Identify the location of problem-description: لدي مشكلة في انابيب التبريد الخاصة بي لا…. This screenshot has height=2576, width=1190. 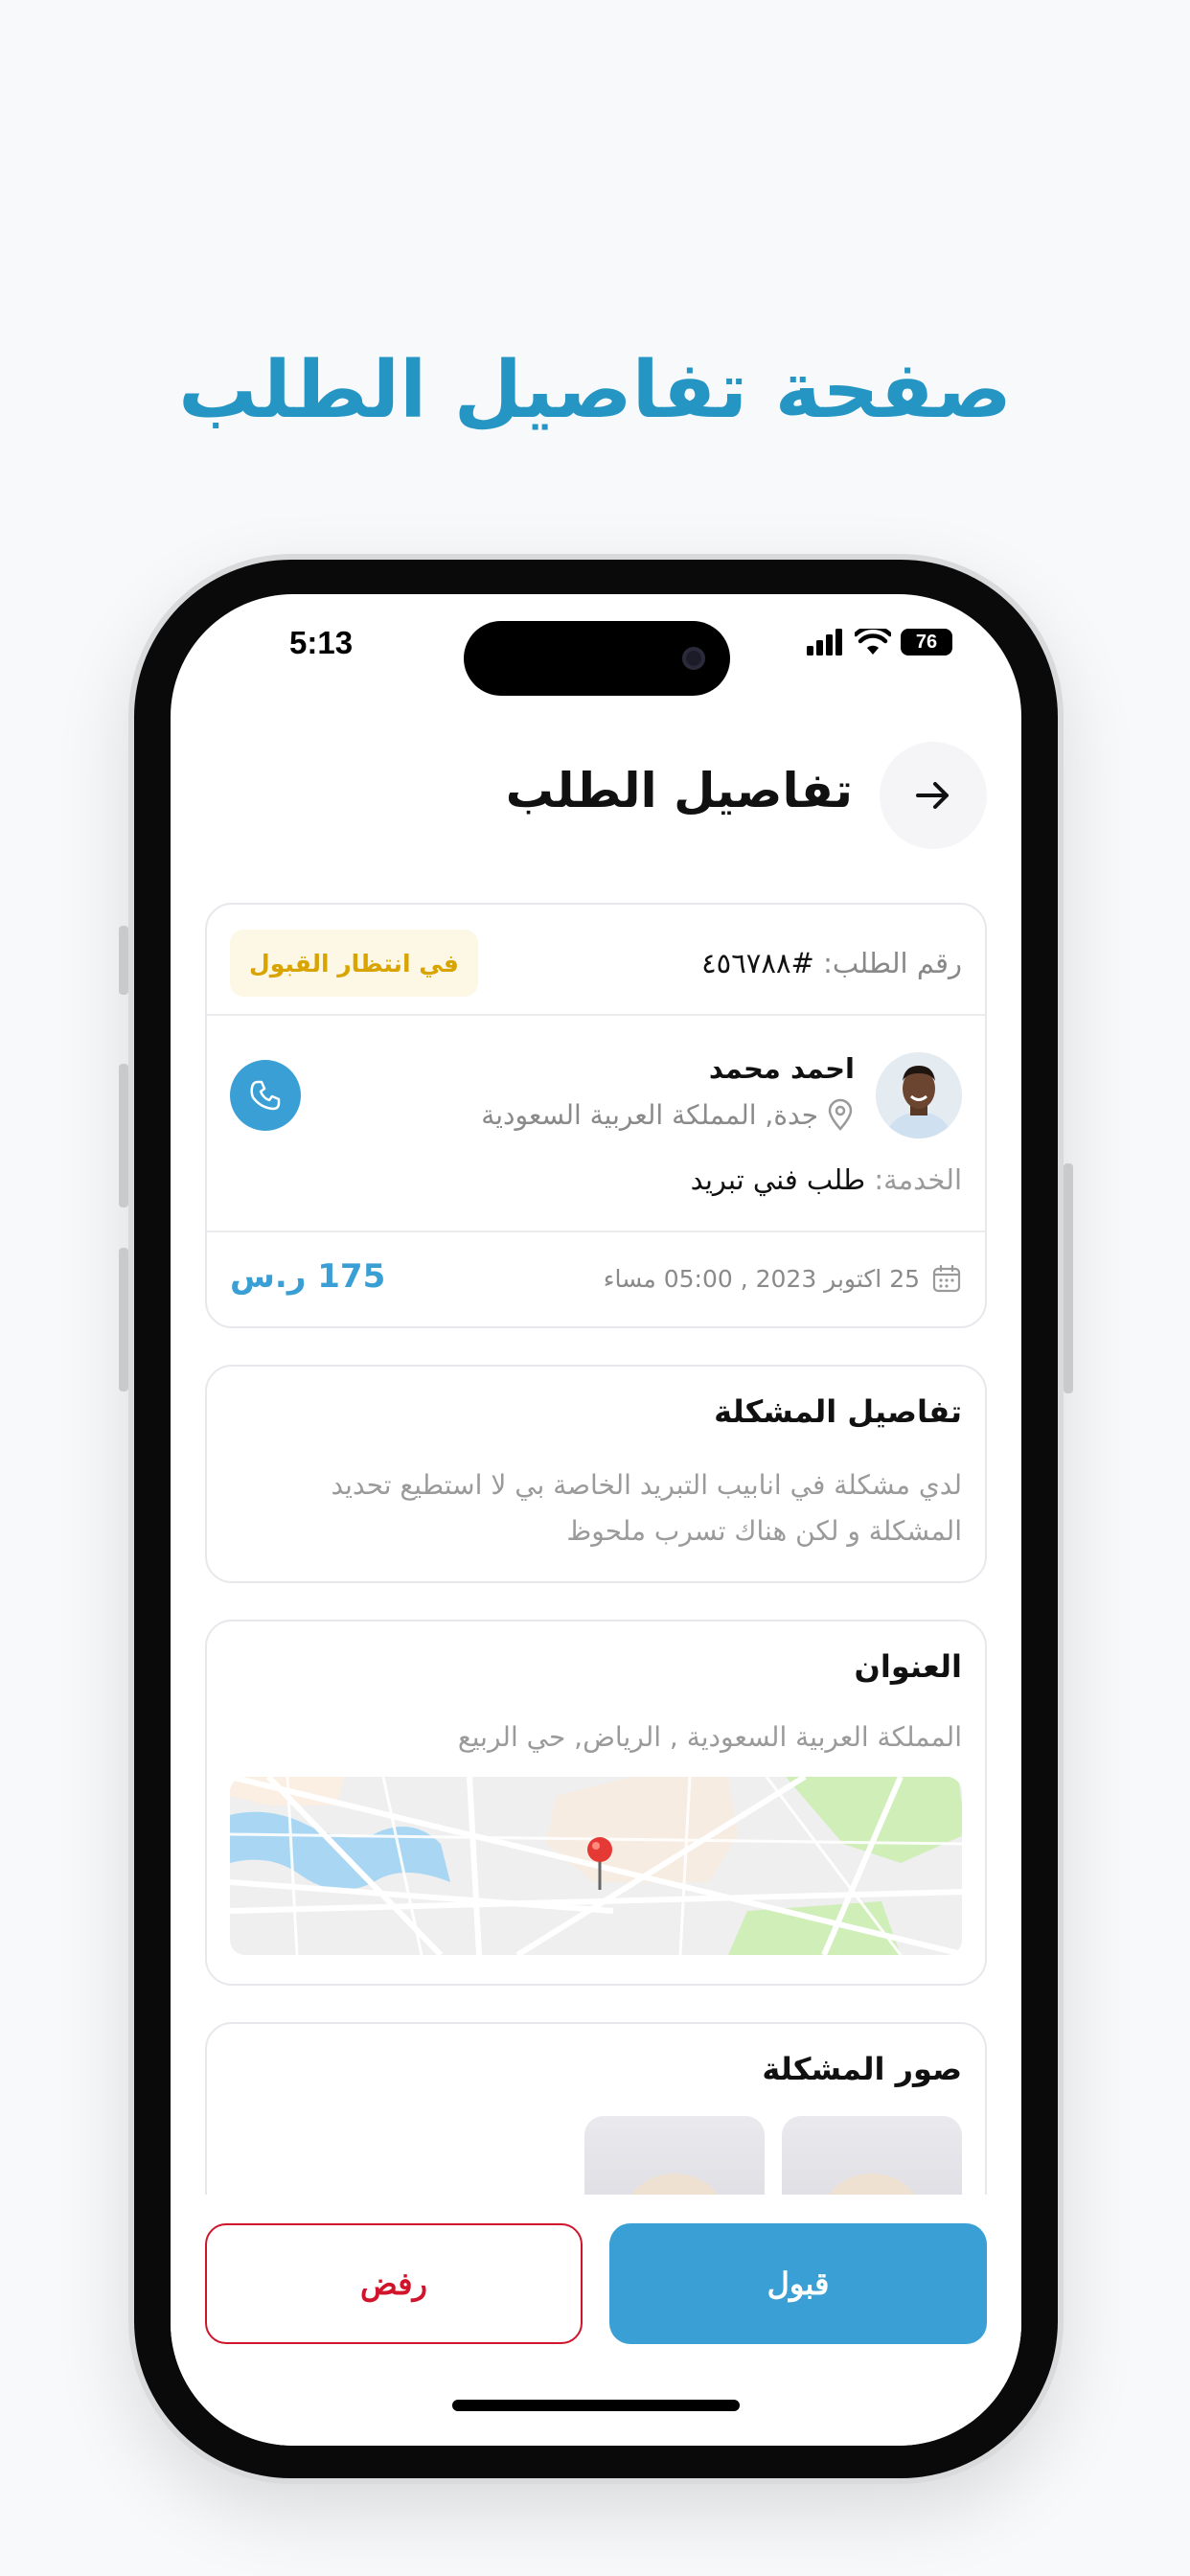
(647, 1508).